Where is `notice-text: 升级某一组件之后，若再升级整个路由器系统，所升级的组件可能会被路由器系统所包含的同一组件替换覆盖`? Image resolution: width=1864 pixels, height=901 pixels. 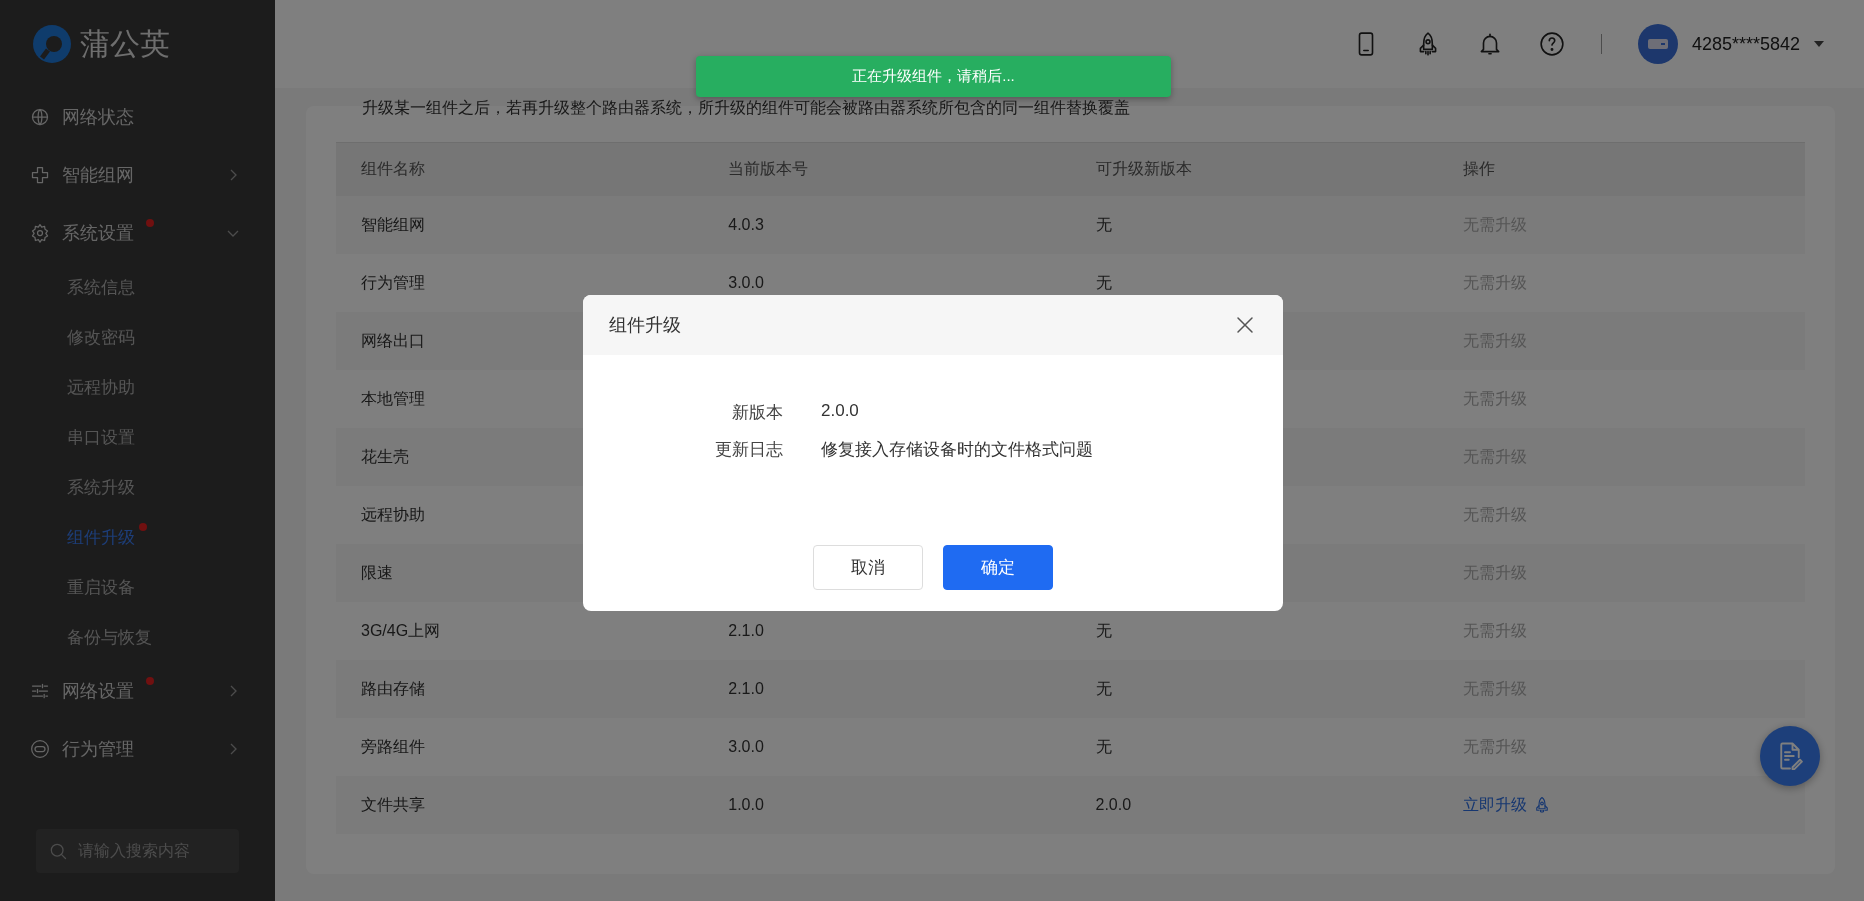 notice-text: 升级某一组件之后，若再升级整个路由器系统，所升级的组件可能会被路由器系统所包含的同一组件替换覆盖 is located at coordinates (746, 108).